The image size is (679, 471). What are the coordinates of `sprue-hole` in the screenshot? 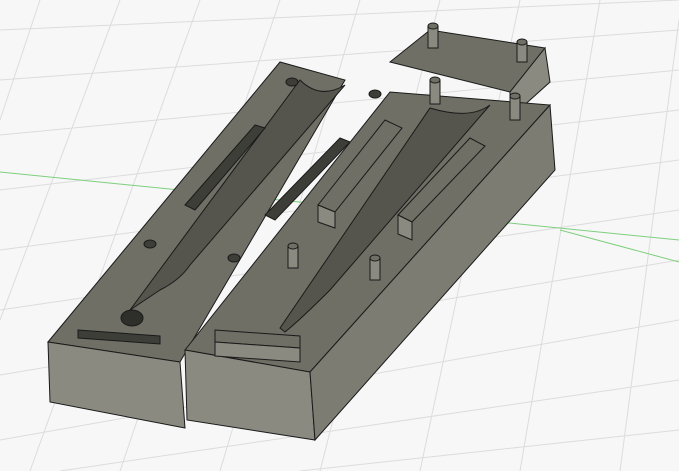 It's located at (132, 318).